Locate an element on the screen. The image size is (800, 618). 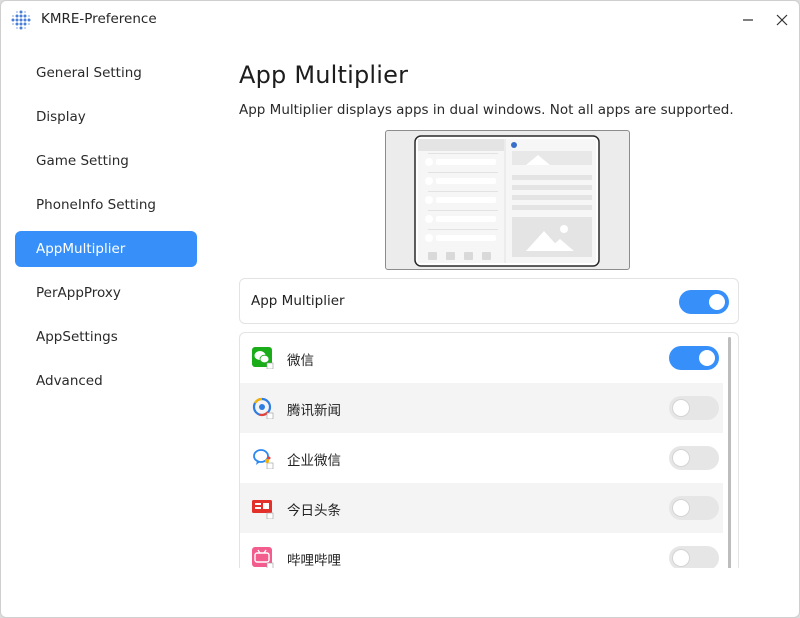
app-name: 哔哩哔哩 is located at coordinates (314, 560).